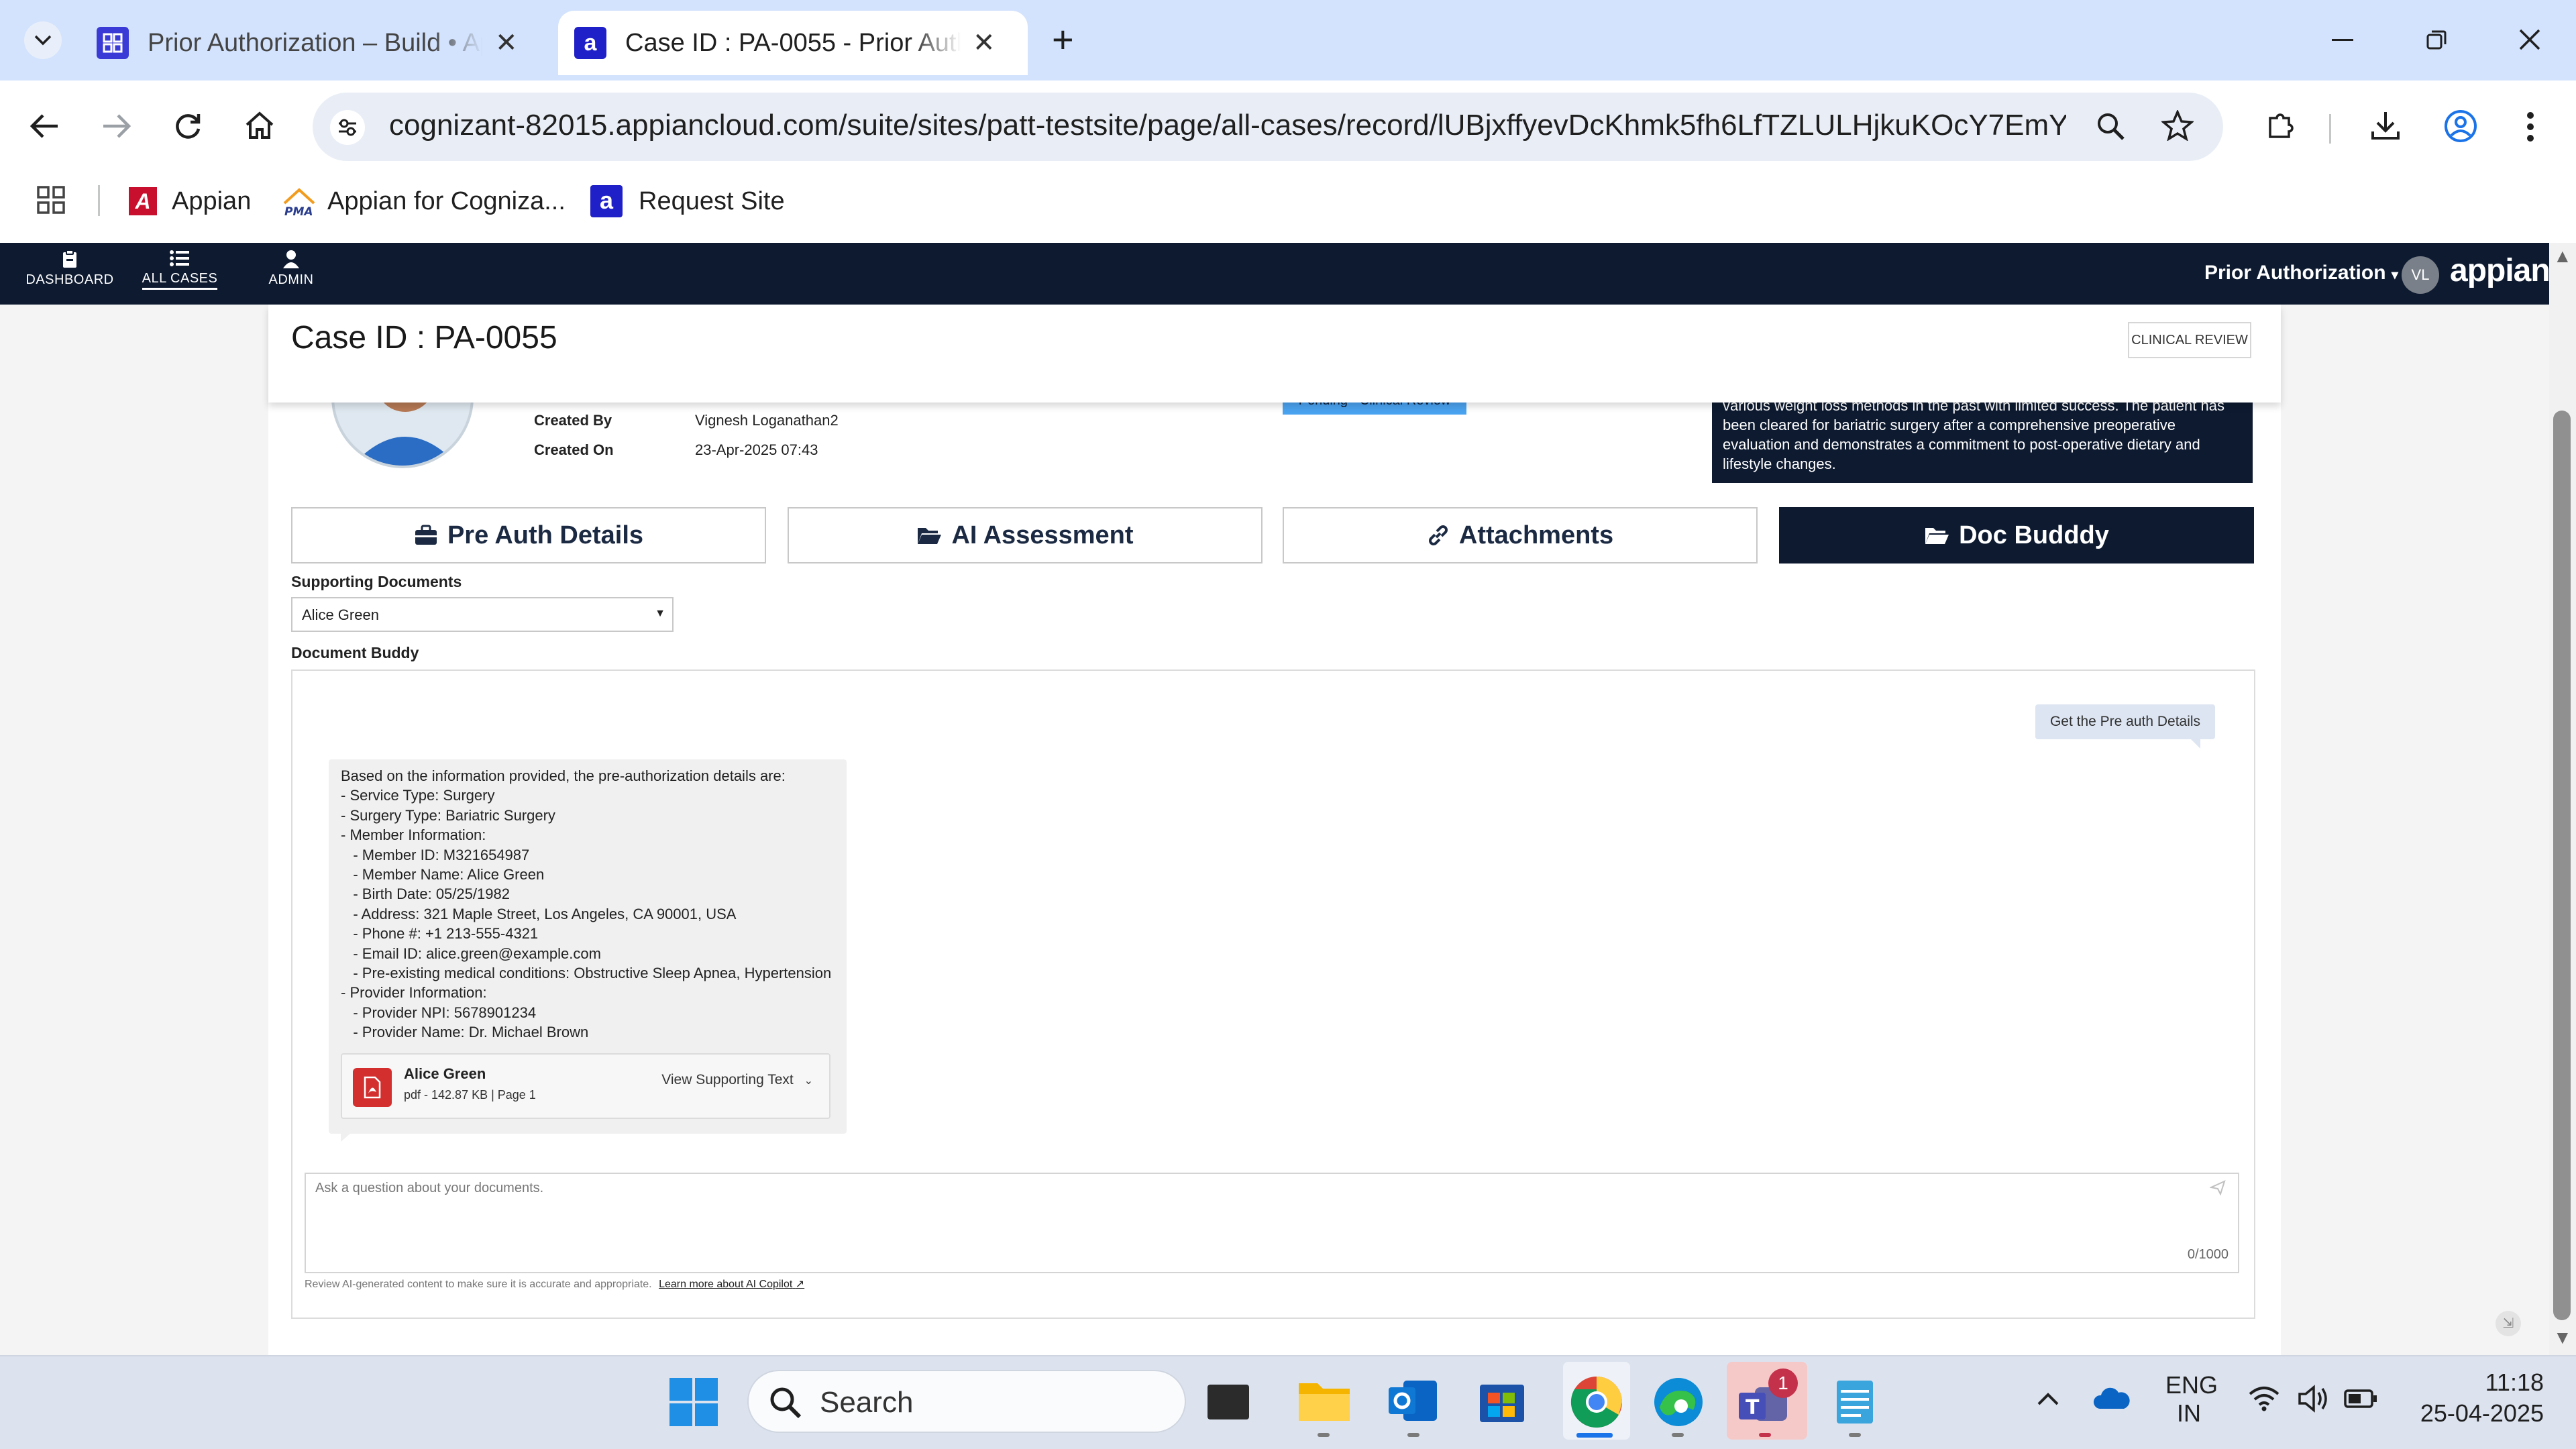 This screenshot has height=1449, width=2576. What do you see at coordinates (259, 125) in the screenshot?
I see `home-icon` at bounding box center [259, 125].